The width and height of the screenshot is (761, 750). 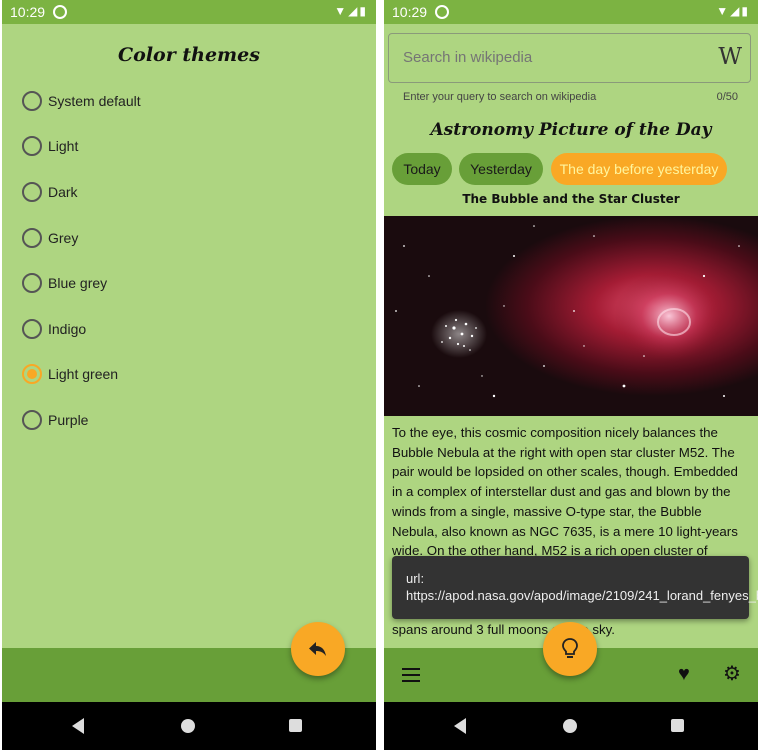 What do you see at coordinates (32, 374) in the screenshot?
I see `radio-button-selected` at bounding box center [32, 374].